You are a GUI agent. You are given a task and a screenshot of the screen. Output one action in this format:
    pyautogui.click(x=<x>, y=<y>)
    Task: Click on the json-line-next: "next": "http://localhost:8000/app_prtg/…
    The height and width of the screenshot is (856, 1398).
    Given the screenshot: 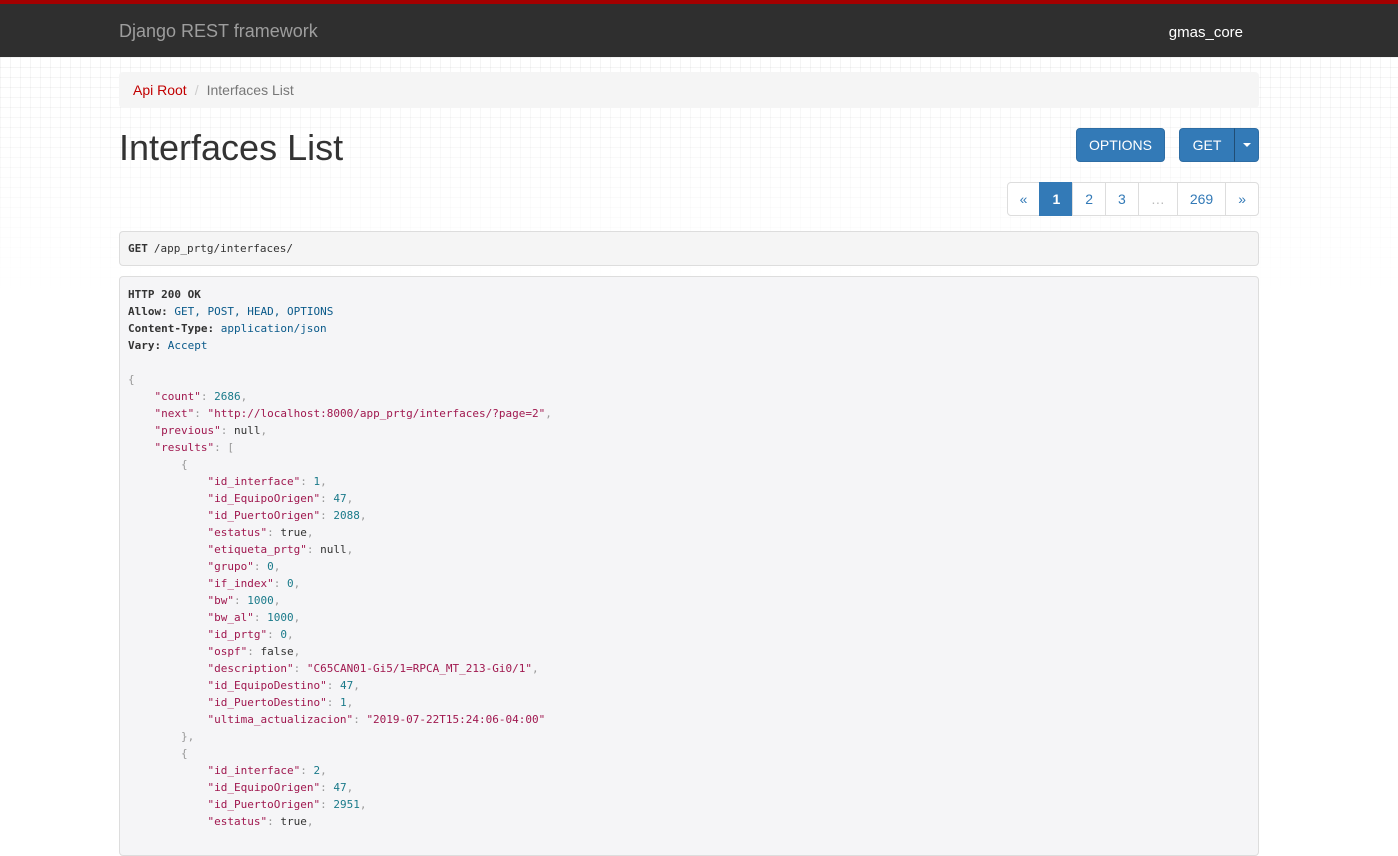 What is the action you would take?
    pyautogui.click(x=353, y=413)
    